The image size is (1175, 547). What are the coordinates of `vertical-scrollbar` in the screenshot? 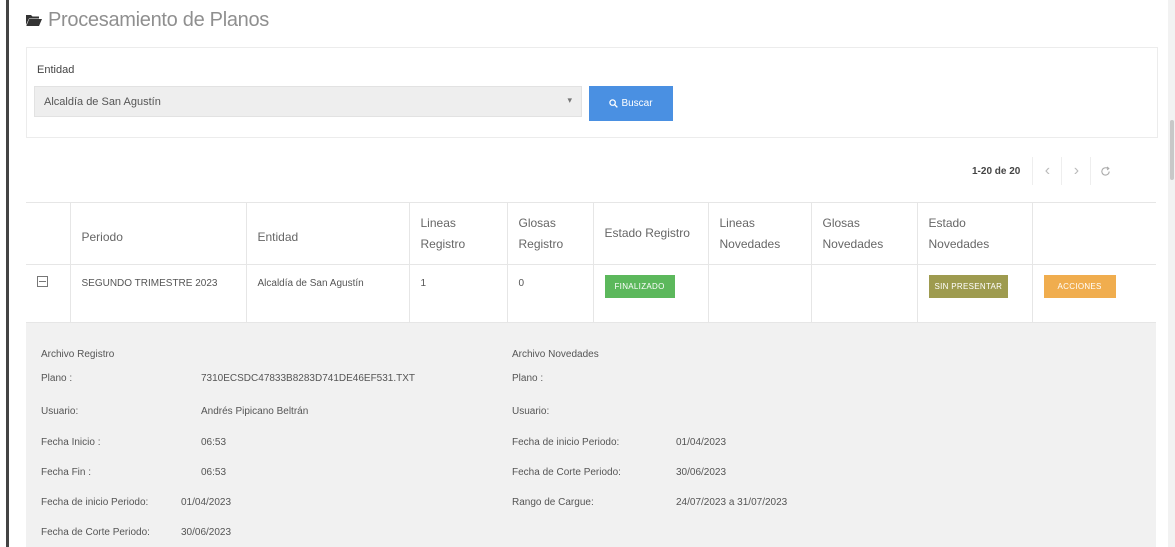 It's located at (1171, 273).